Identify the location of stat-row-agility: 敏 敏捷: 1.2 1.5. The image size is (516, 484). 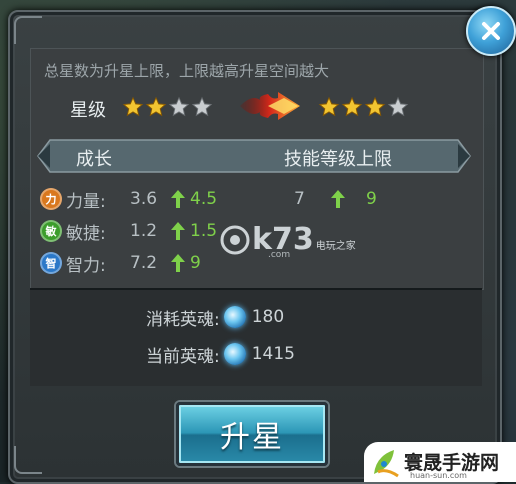
(129, 231).